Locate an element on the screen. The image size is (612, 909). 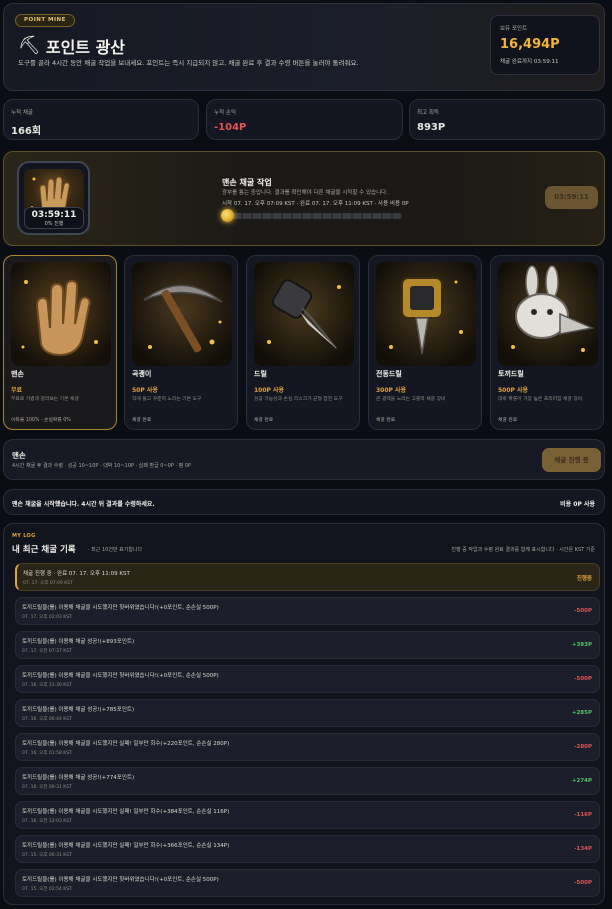
stat-value: 893P is located at coordinates (431, 127).